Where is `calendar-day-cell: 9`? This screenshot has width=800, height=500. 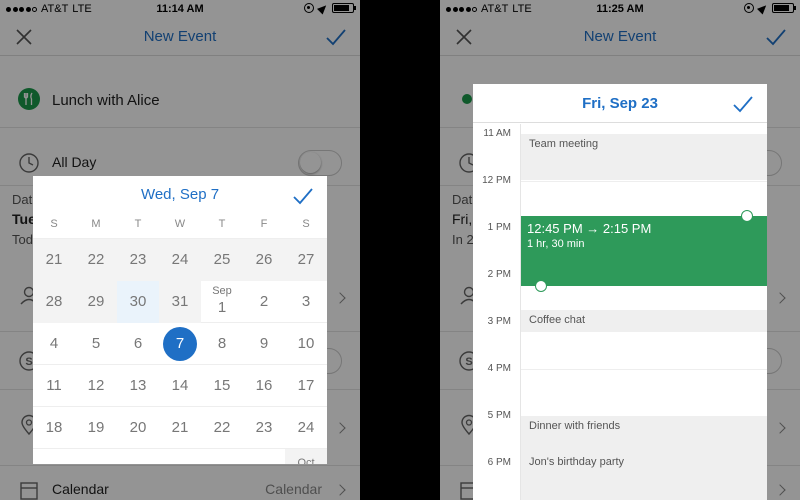 calendar-day-cell: 9 is located at coordinates (264, 344).